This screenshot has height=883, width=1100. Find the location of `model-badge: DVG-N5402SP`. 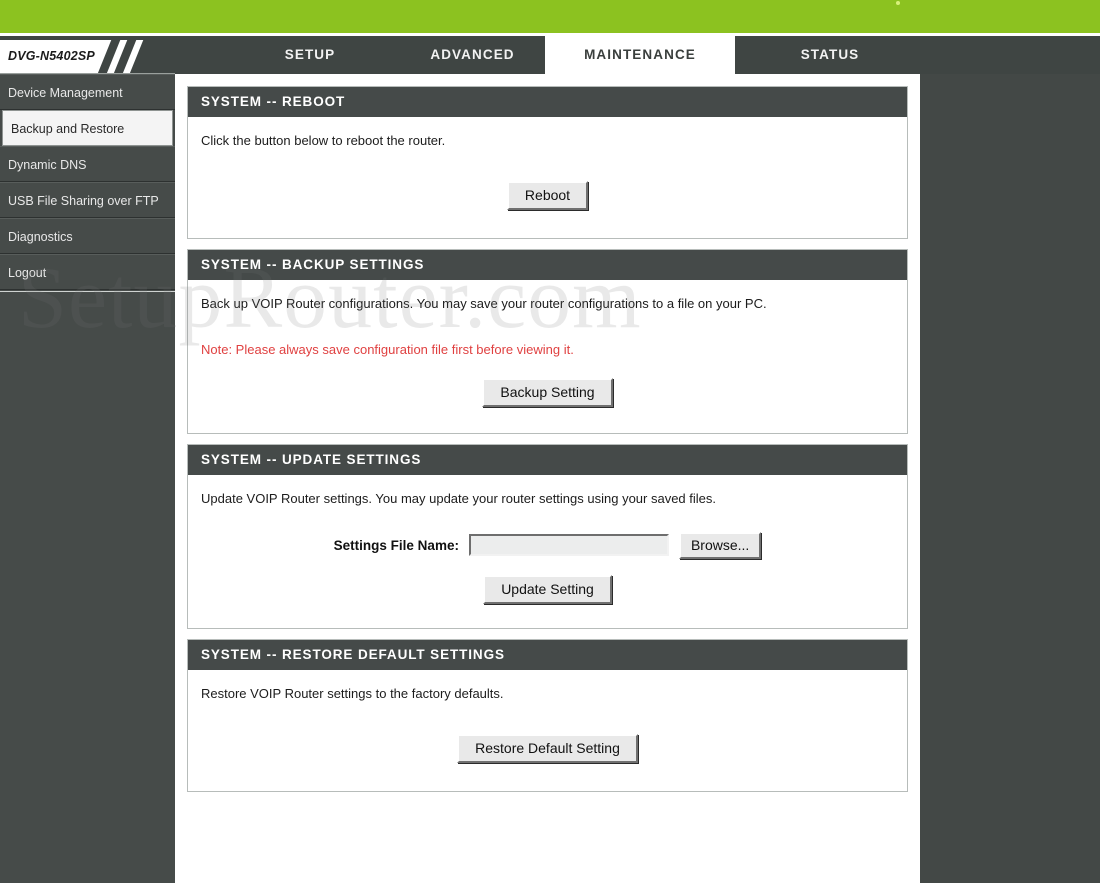

model-badge: DVG-N5402SP is located at coordinates (87, 57).